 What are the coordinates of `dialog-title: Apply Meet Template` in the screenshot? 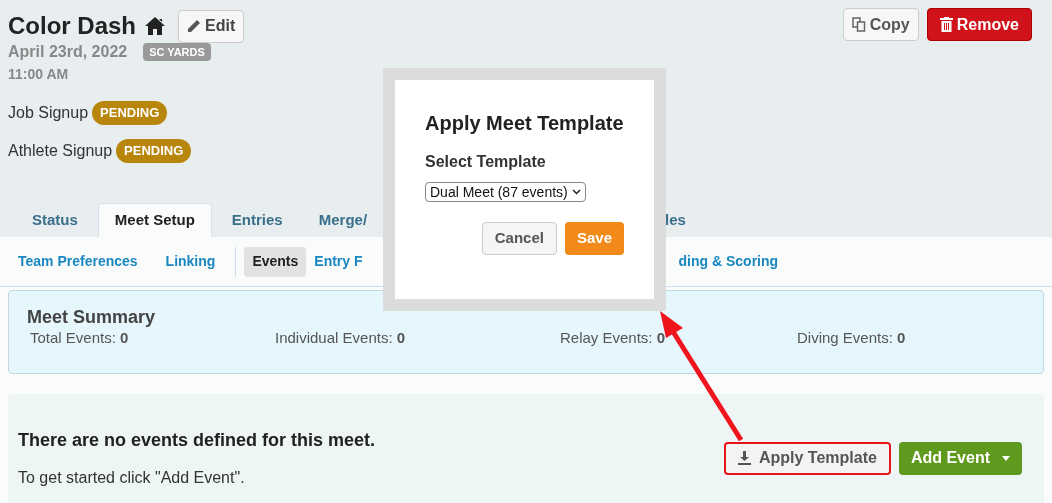 It's located at (524, 123).